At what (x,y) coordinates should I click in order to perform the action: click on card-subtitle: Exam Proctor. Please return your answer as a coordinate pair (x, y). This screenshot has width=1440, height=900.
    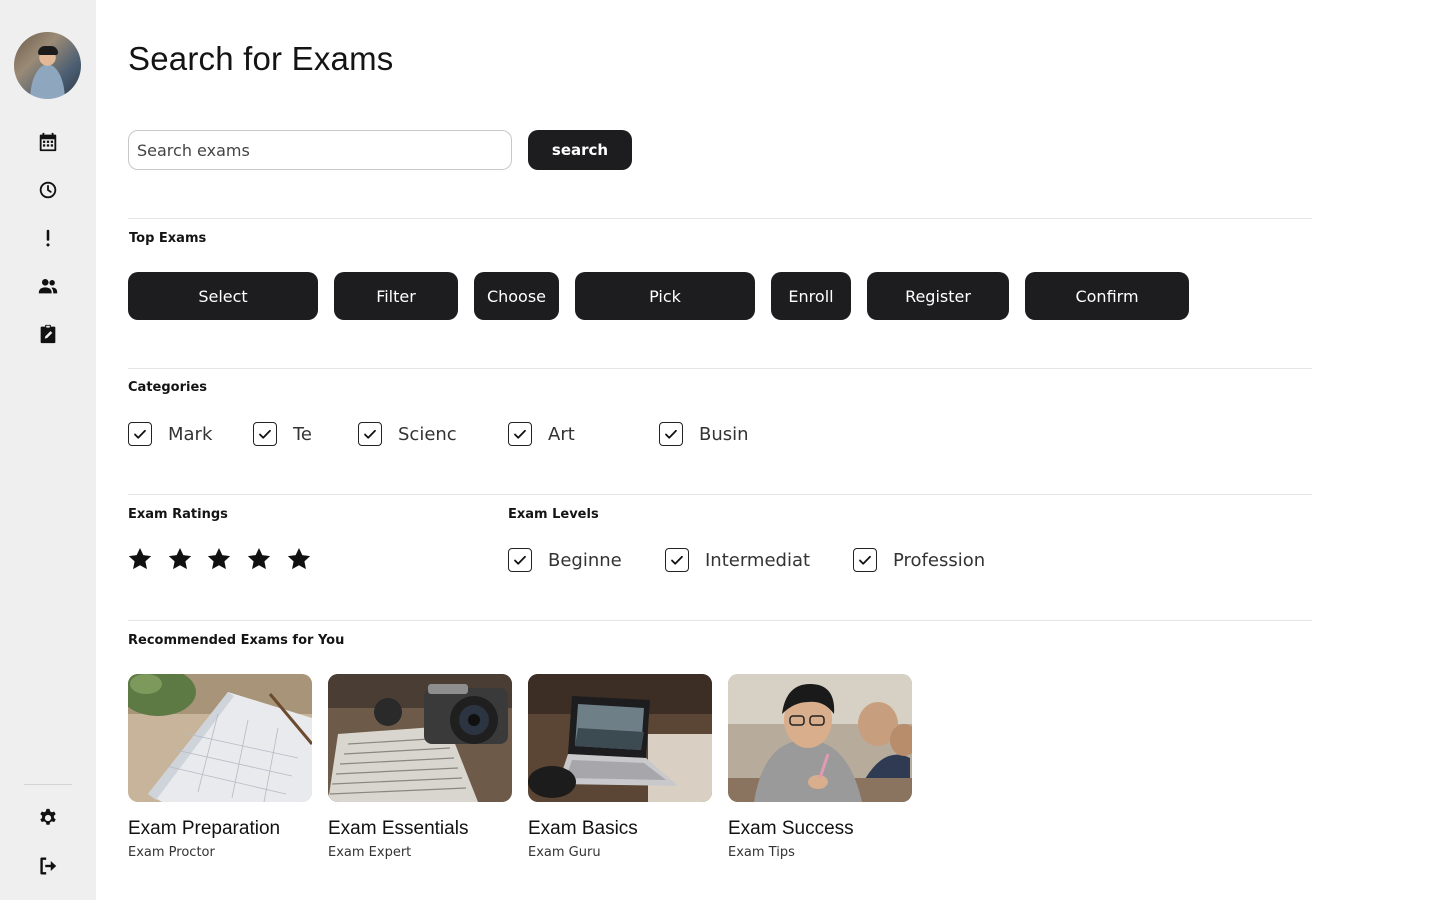
    Looking at the image, I should click on (171, 852).